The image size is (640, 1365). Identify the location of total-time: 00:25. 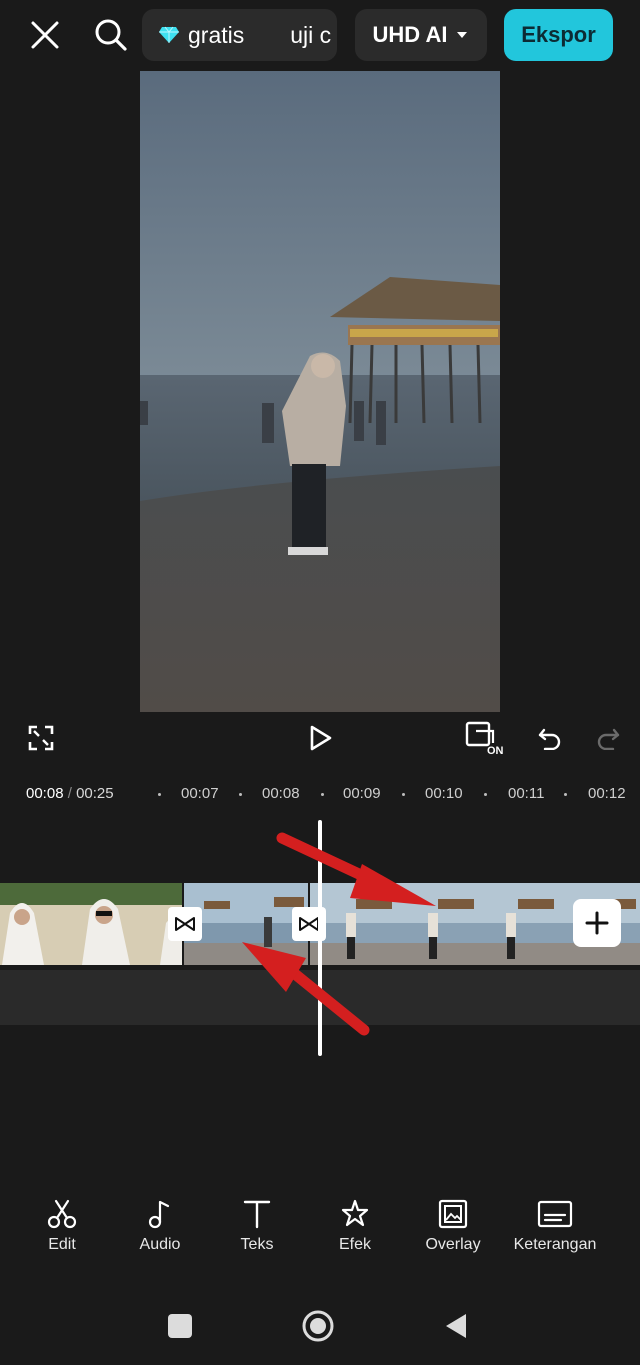
(95, 793).